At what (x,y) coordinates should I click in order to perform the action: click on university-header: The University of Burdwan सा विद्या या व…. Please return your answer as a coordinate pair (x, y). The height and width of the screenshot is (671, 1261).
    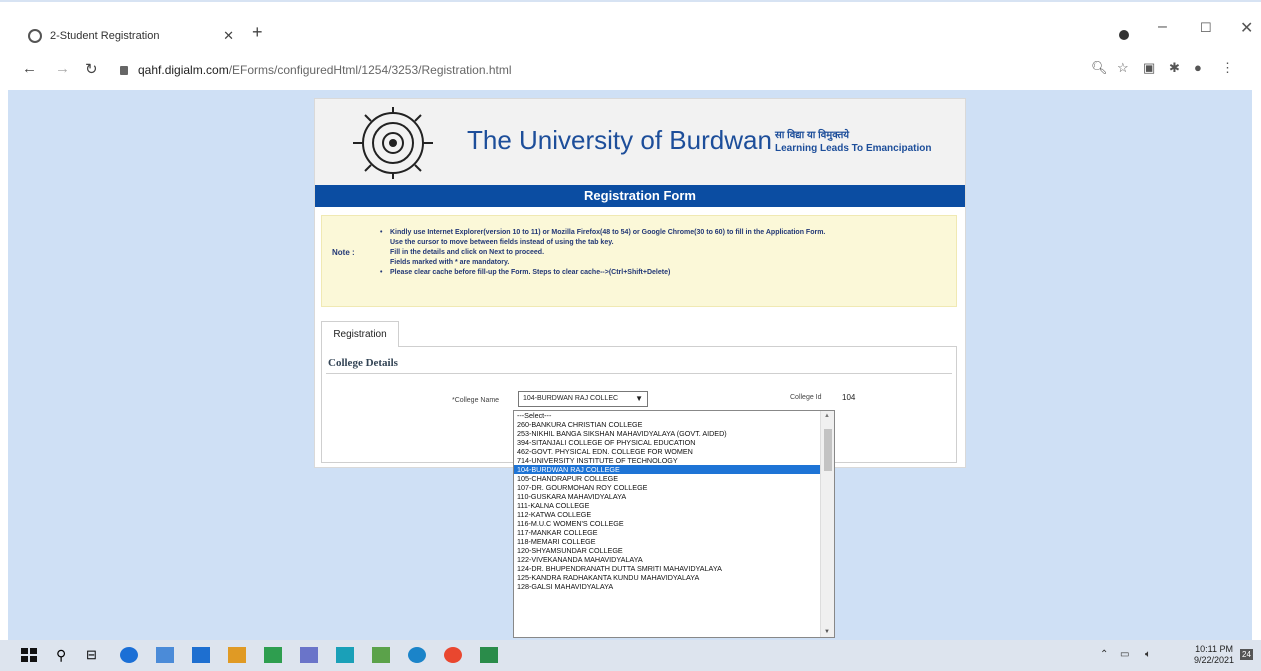
    Looking at the image, I should click on (640, 142).